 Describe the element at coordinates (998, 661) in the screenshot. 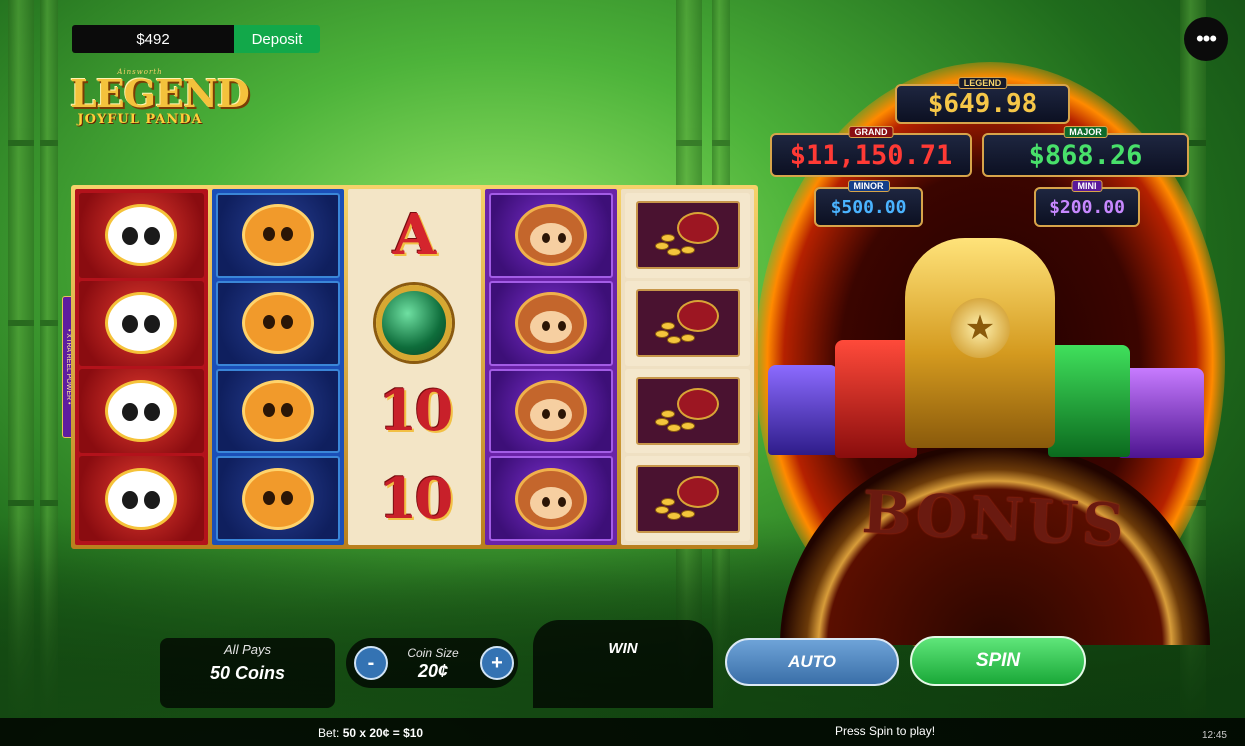

I see `spin-button: SPIN` at that location.